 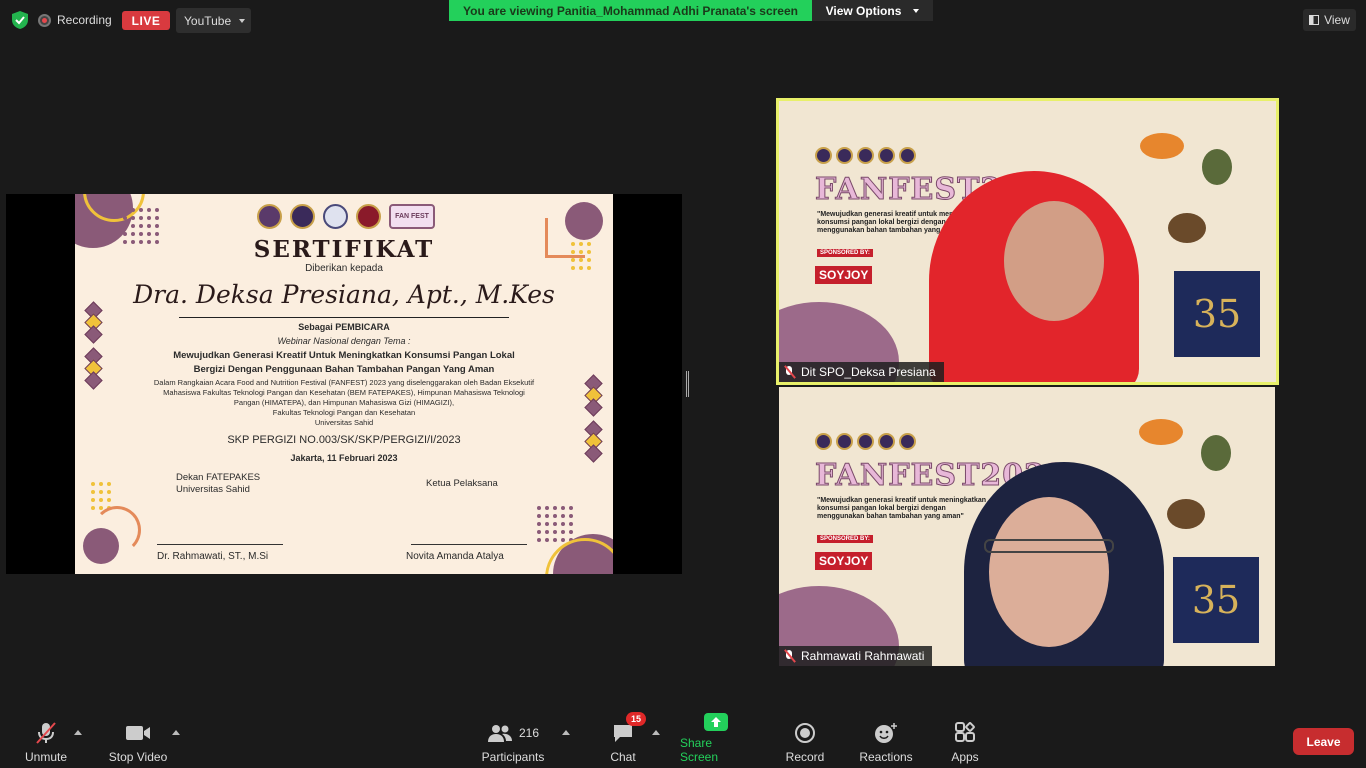 I want to click on live-badge: LIVE, so click(x=146, y=20).